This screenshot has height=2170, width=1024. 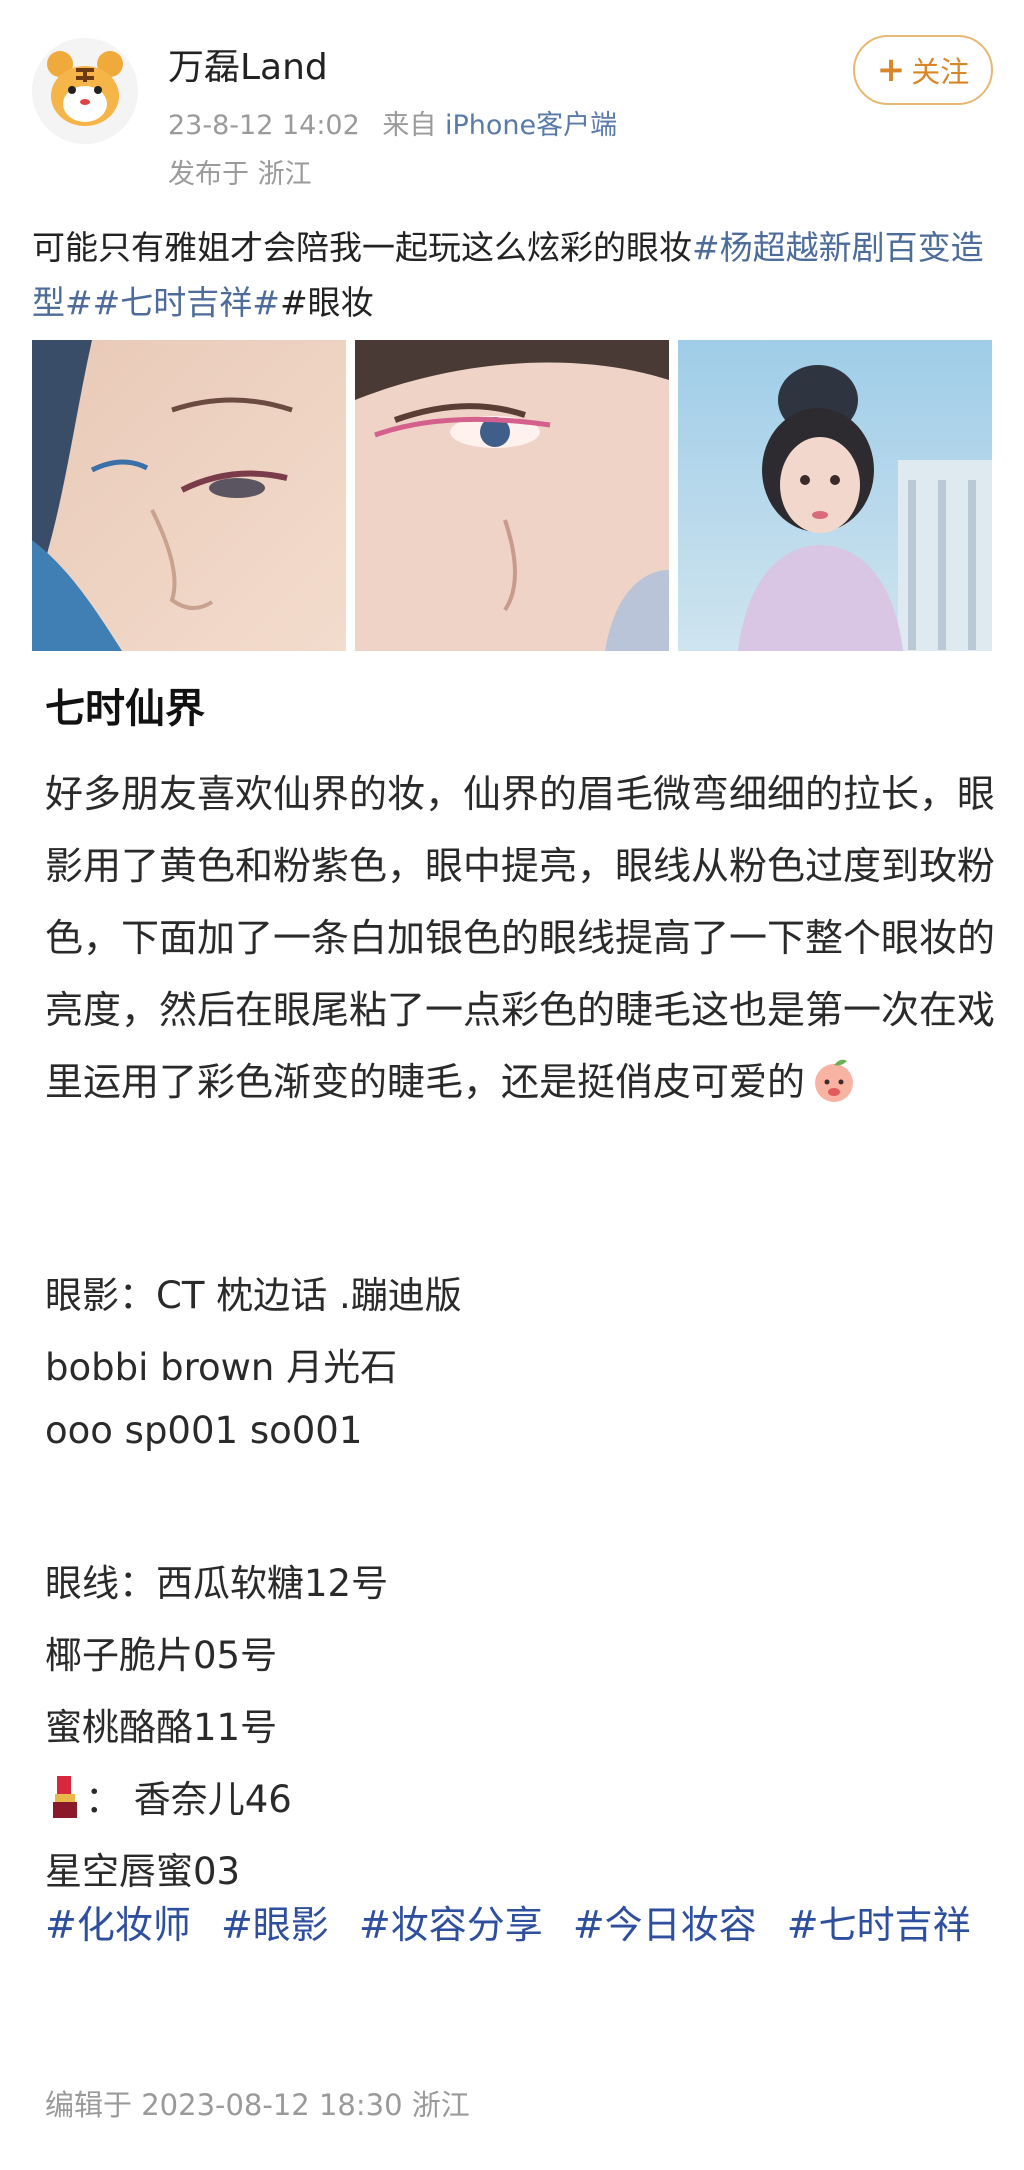 What do you see at coordinates (451, 1925) in the screenshot?
I see `hashtag-link: #妆容分享` at bounding box center [451, 1925].